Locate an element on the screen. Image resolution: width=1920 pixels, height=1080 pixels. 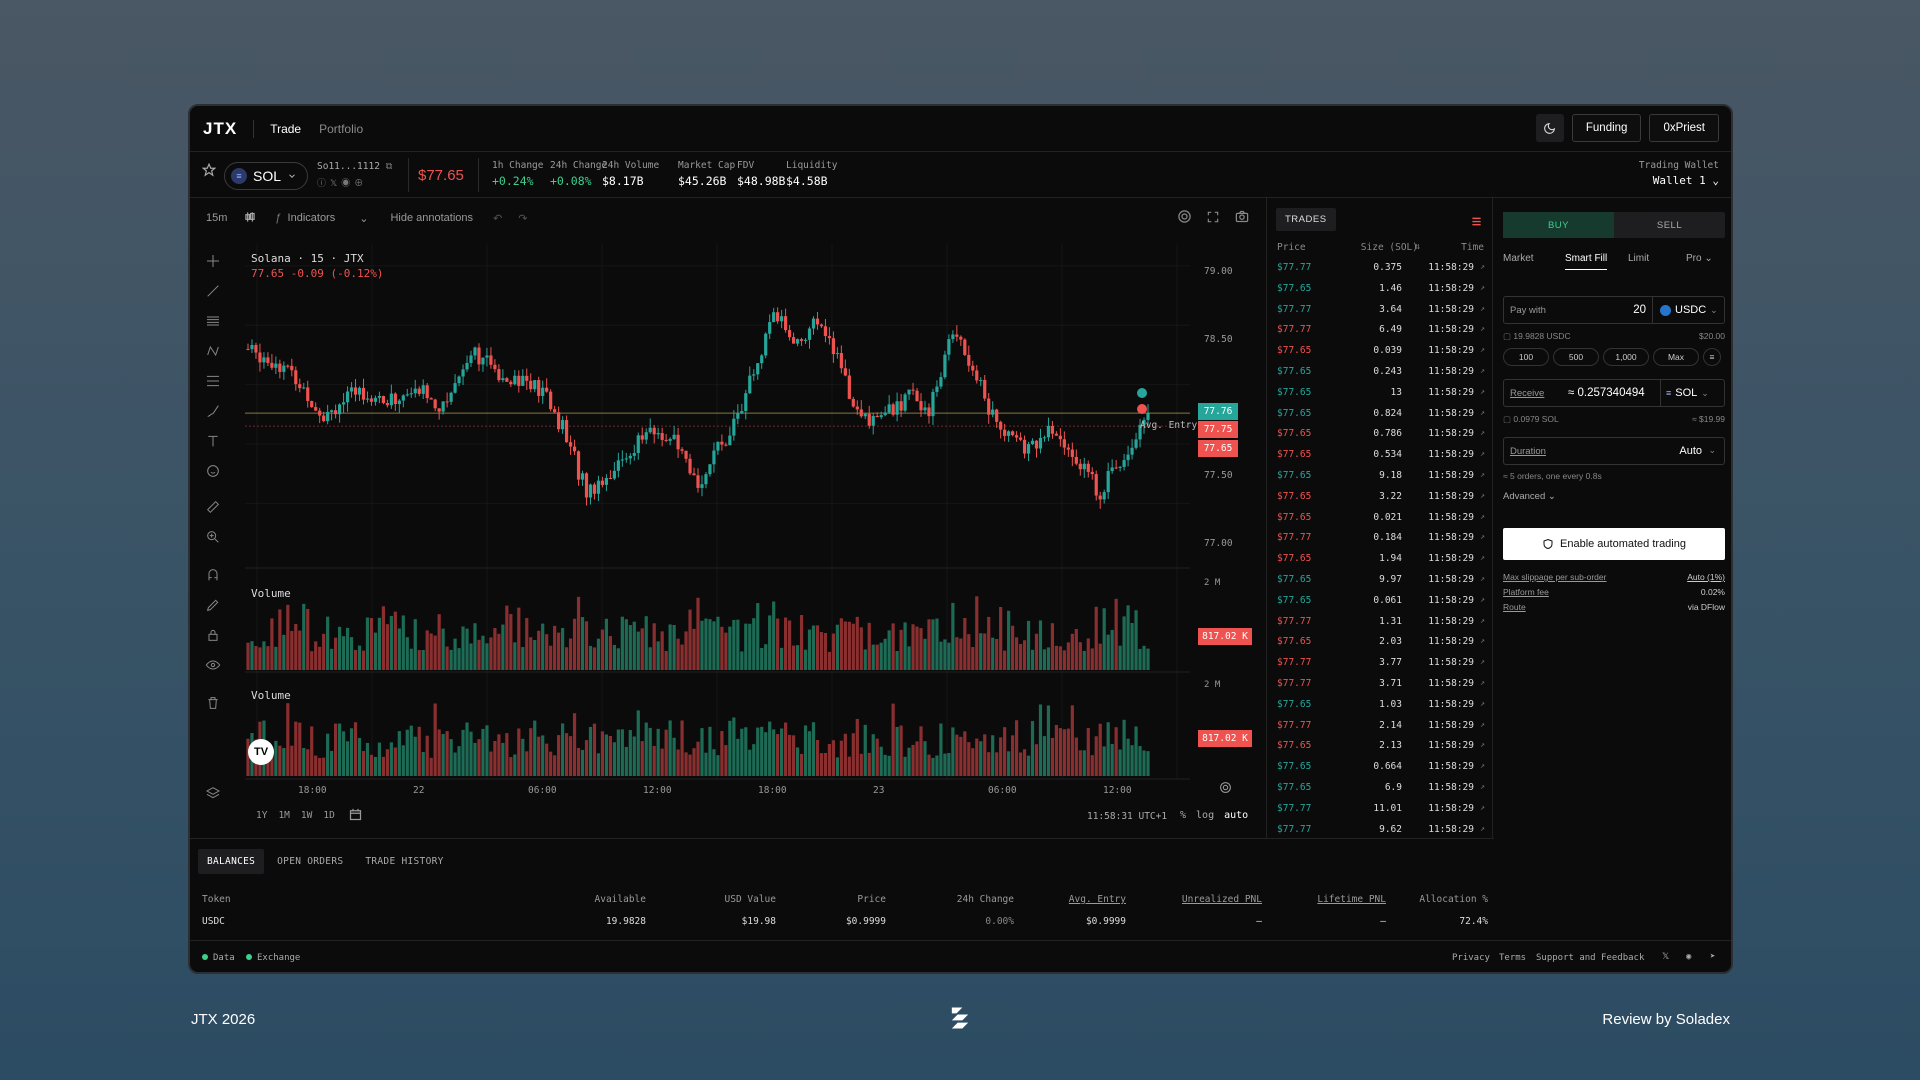
receive-field: Receive ≈ 0.257340494 ≡ SOL ⌄ is located at coordinates (1614, 393).